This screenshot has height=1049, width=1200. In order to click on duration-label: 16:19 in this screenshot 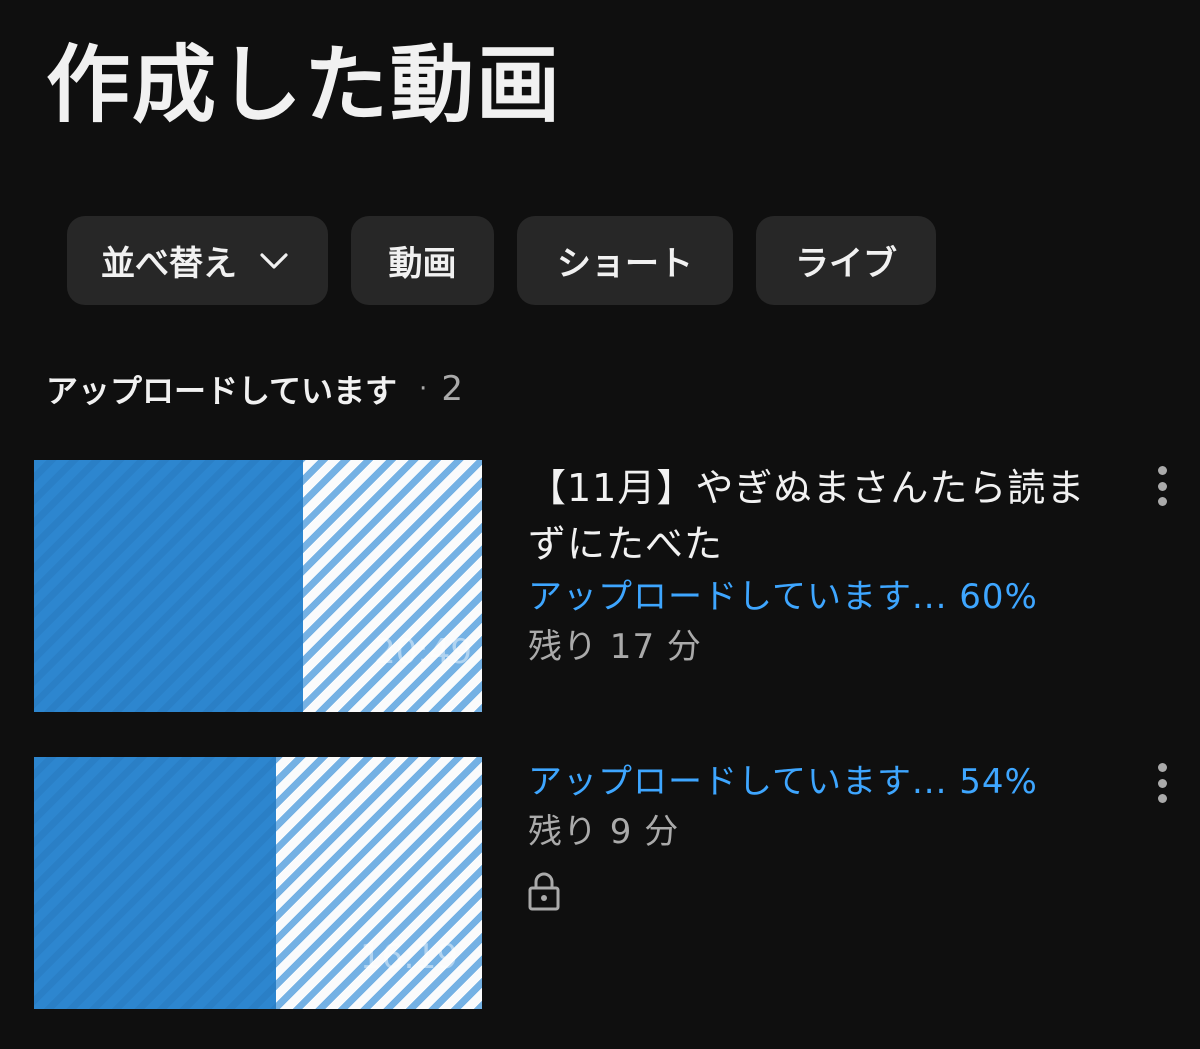, I will do `click(409, 957)`.